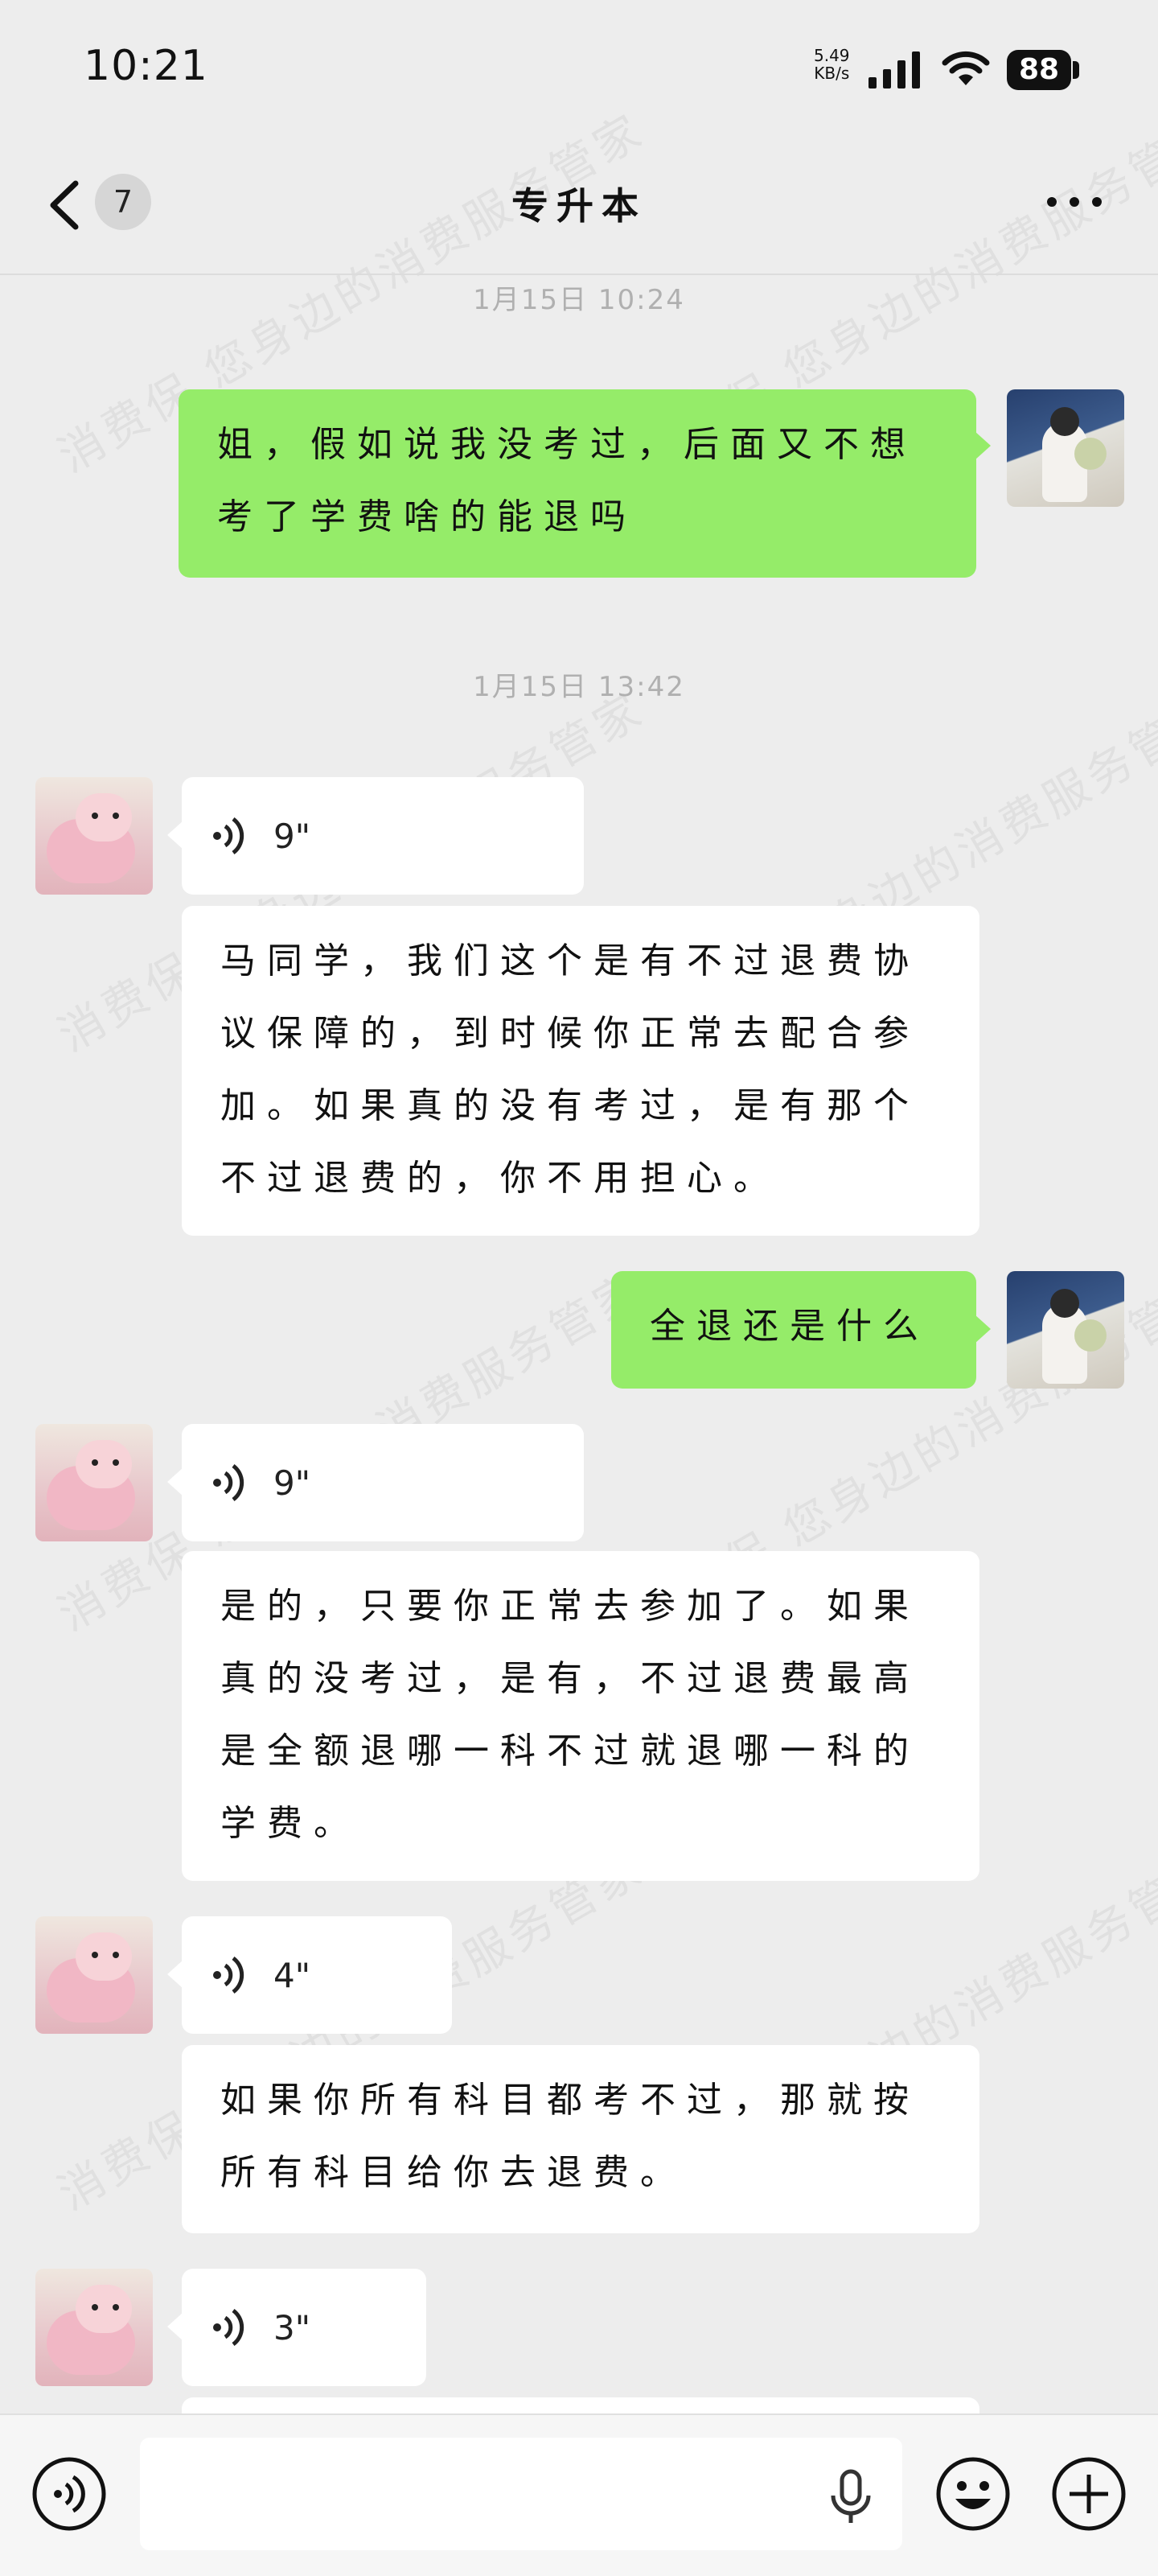 This screenshot has height=2576, width=1158. What do you see at coordinates (832, 55) in the screenshot?
I see `network-speed-value: 5.49` at bounding box center [832, 55].